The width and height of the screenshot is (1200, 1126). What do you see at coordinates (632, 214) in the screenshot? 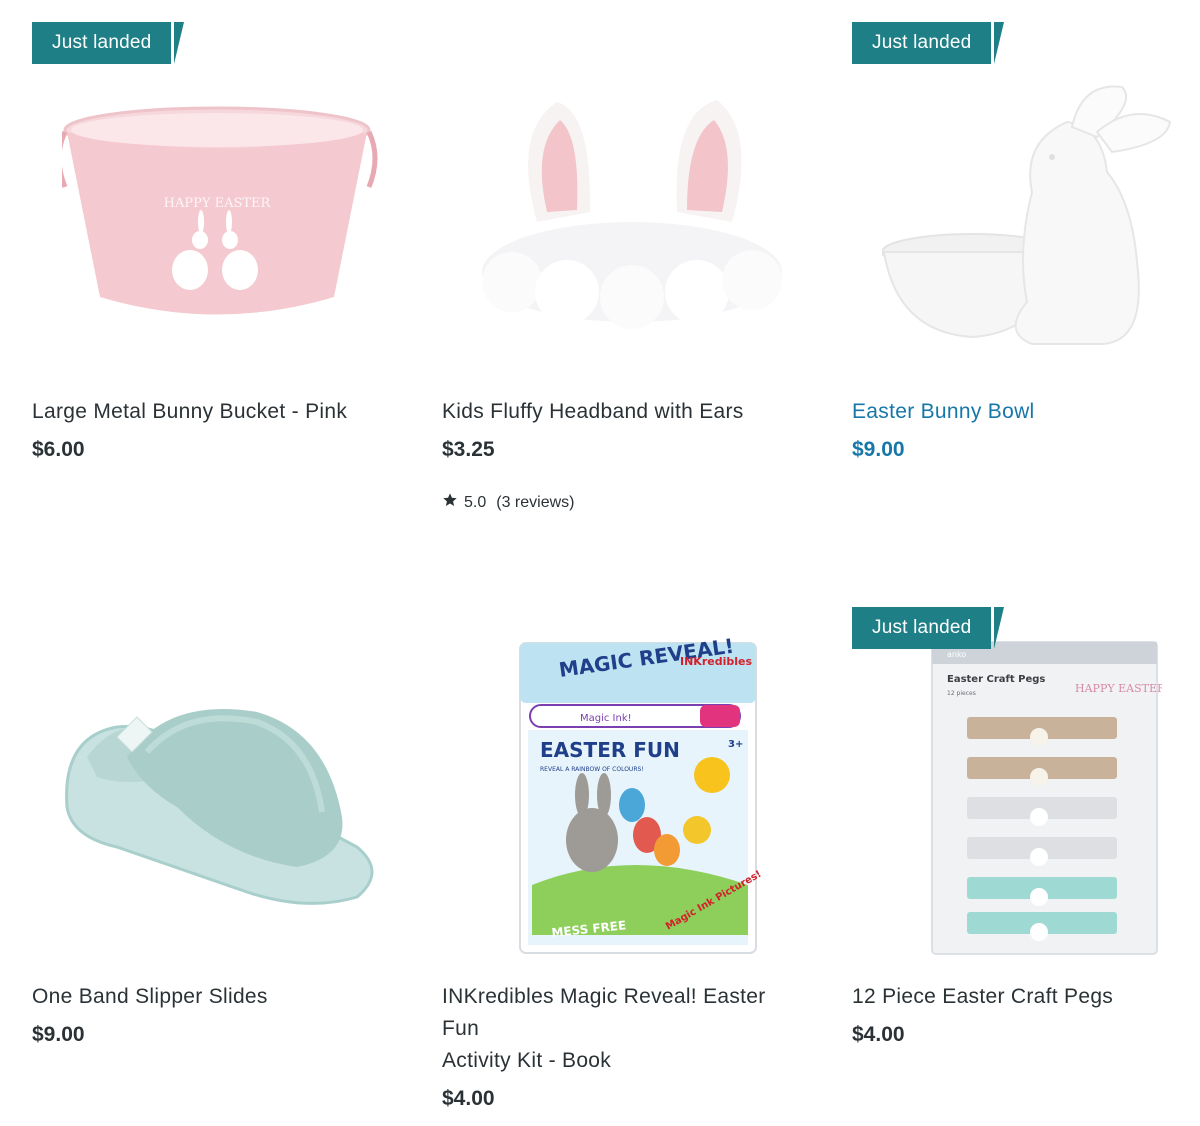
I see `fluffy-headband-image` at bounding box center [632, 214].